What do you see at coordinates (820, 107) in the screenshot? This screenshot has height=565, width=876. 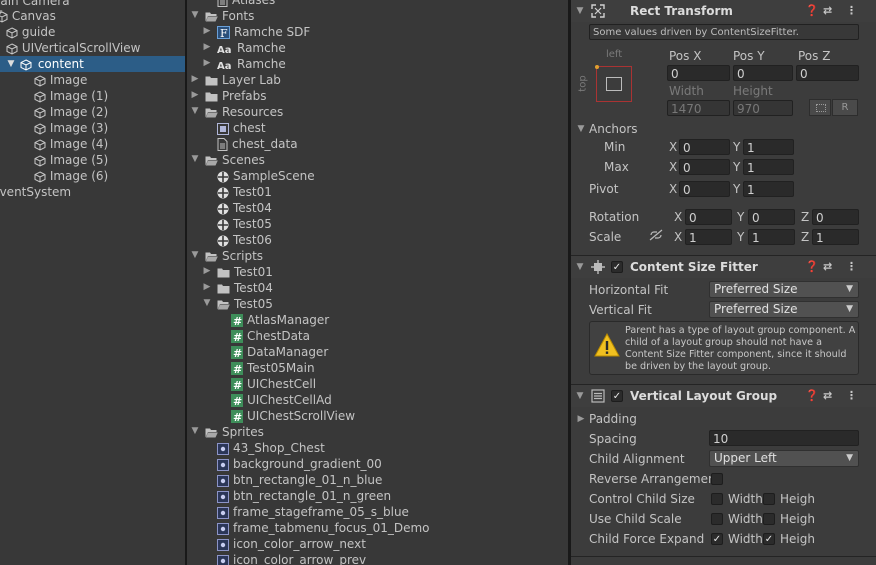 I see `blueprint-mode-button` at bounding box center [820, 107].